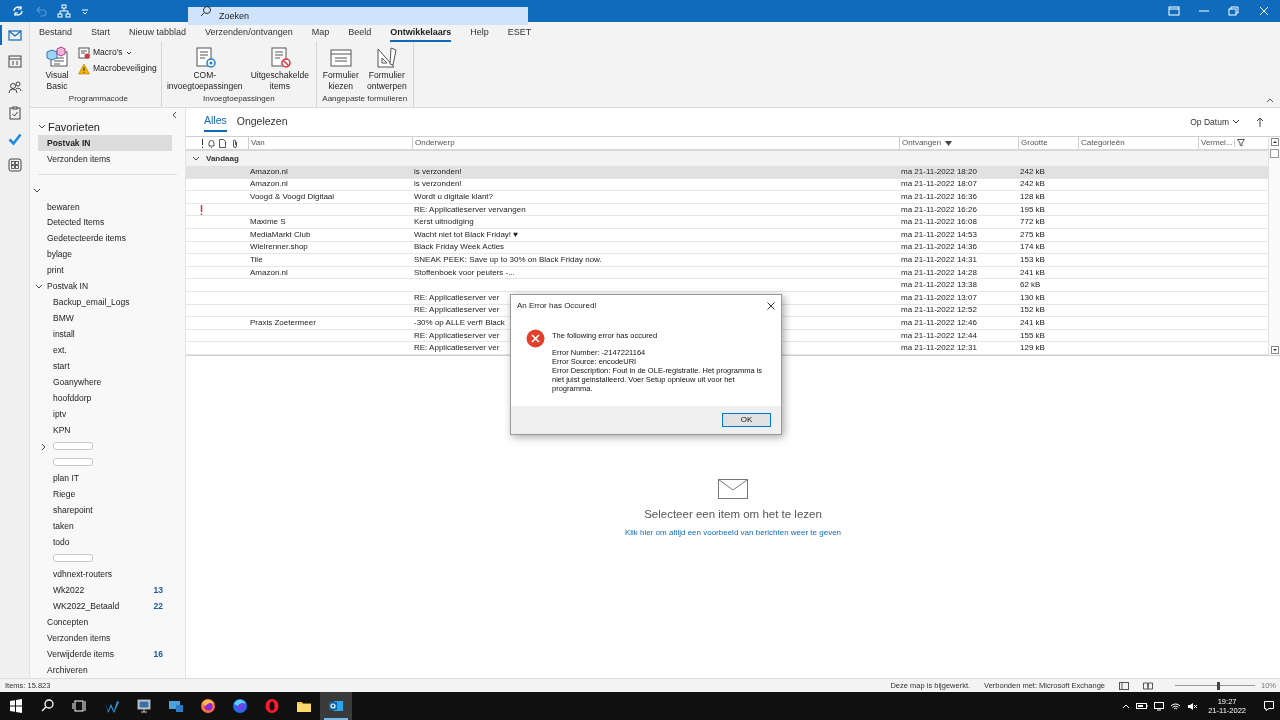 This screenshot has height=720, width=1280. Describe the element at coordinates (727, 235) in the screenshot. I see `message-row: MediaMarkt Club Wacht niet tot Black Friday! ♥ ma 21-11-2022 14:53 275 kB` at that location.